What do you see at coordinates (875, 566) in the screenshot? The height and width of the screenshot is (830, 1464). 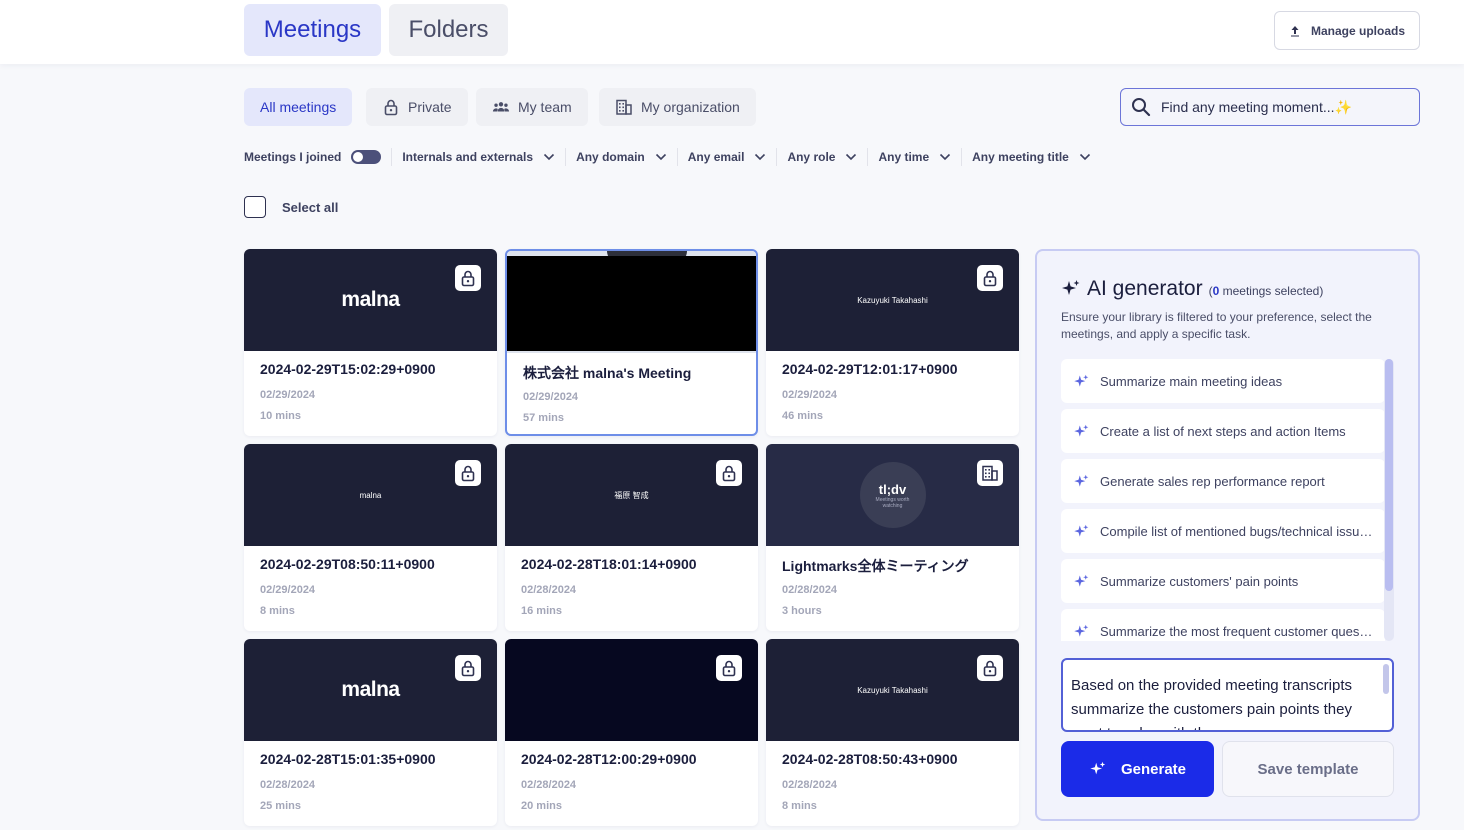 I see `meeting-title: Lightmarks全体ミーティング` at bounding box center [875, 566].